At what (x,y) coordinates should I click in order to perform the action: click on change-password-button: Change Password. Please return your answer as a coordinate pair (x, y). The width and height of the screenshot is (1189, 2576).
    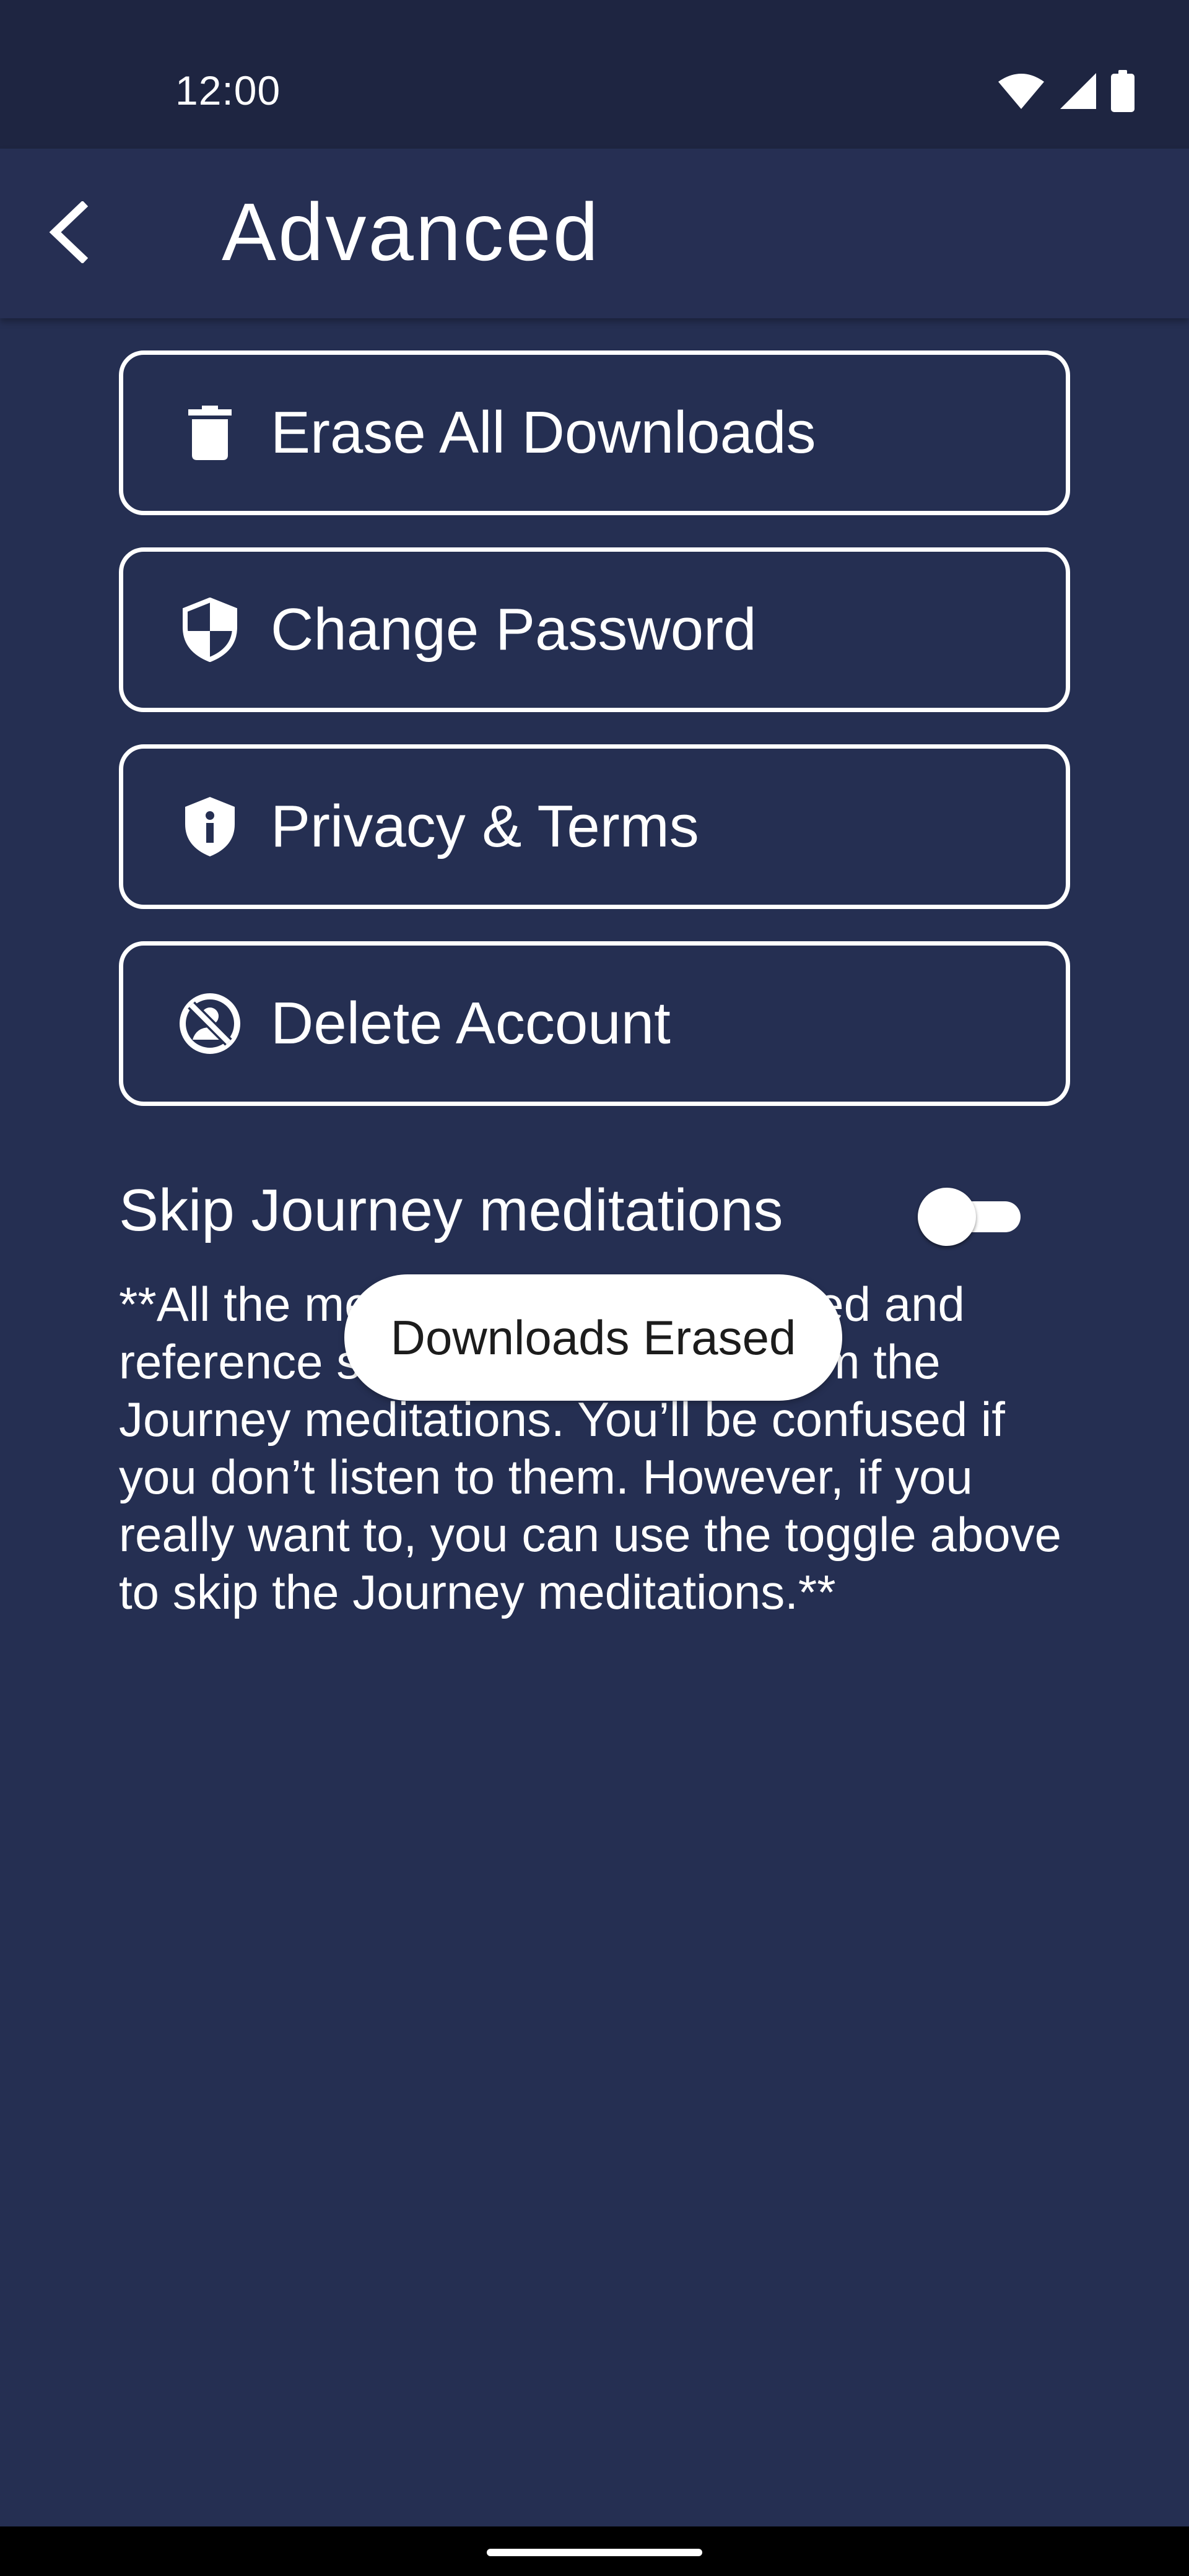
    Looking at the image, I should click on (594, 629).